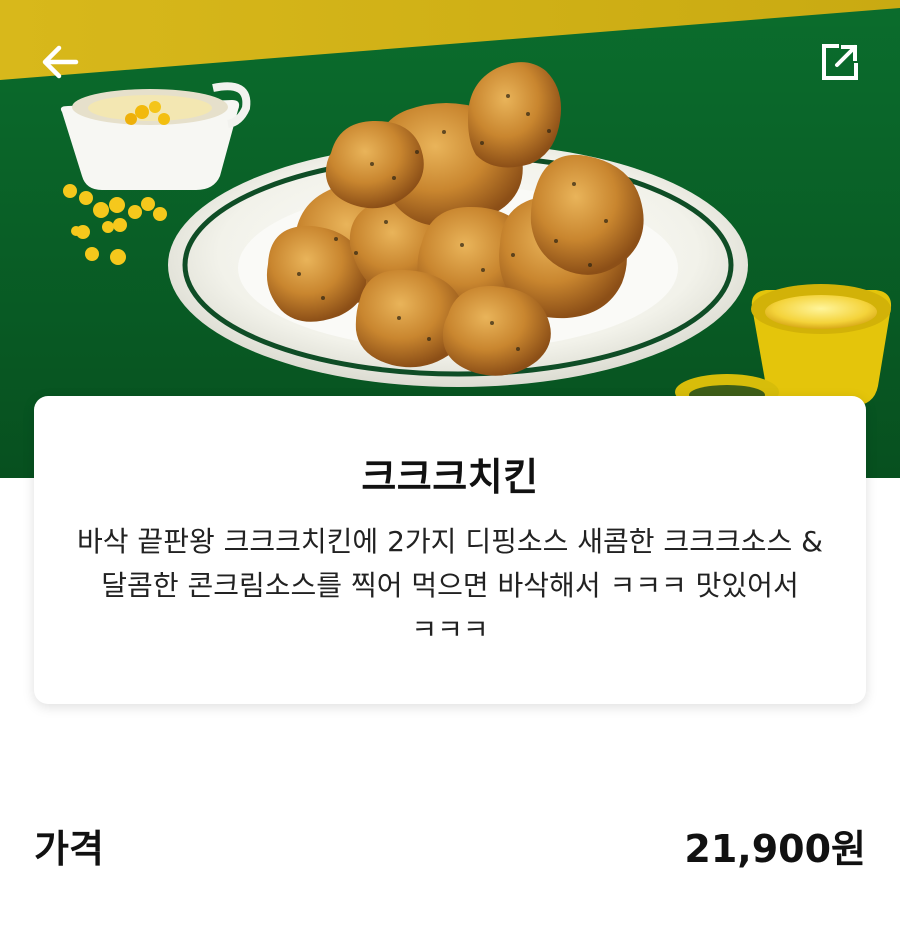 This screenshot has width=900, height=926. What do you see at coordinates (450, 849) in the screenshot?
I see `price-row: 가격 21,900원` at bounding box center [450, 849].